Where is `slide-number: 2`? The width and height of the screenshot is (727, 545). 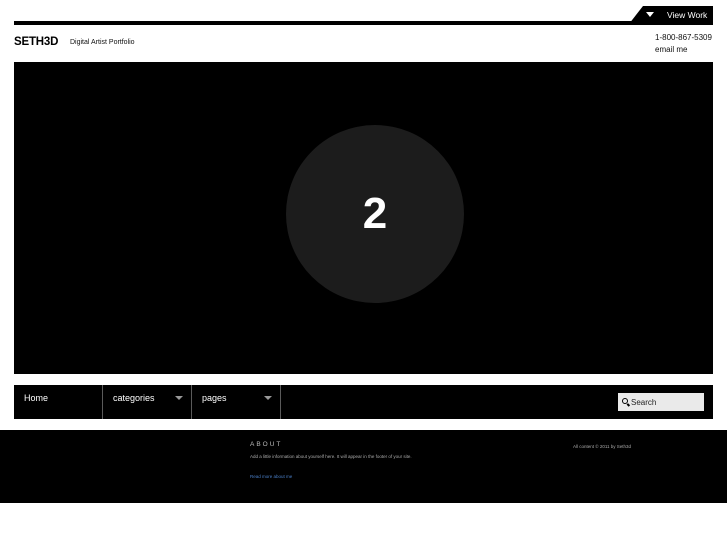 slide-number: 2 is located at coordinates (375, 213).